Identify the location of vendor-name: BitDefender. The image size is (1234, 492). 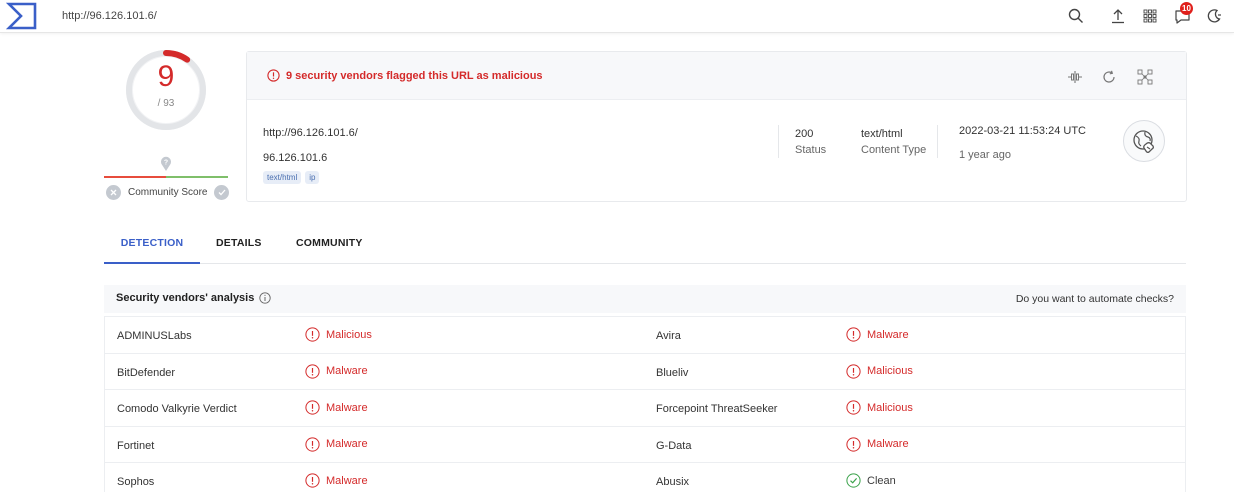
(146, 372).